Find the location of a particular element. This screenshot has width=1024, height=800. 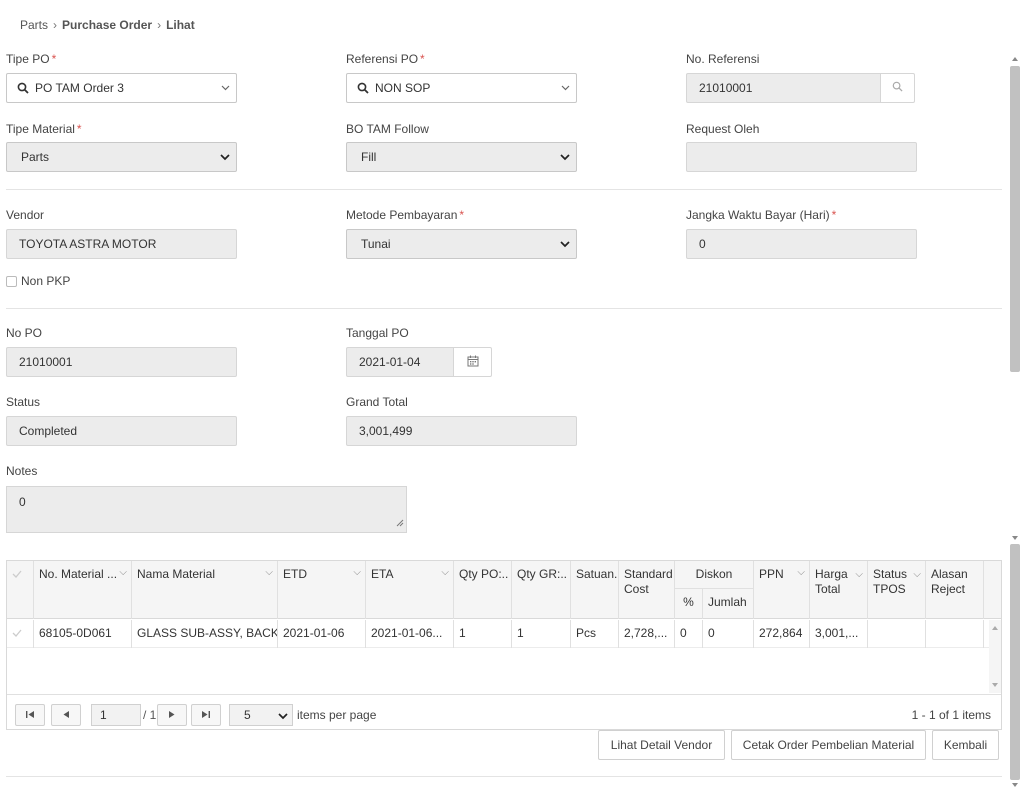

cell-qty-po: 1 is located at coordinates (483, 634).